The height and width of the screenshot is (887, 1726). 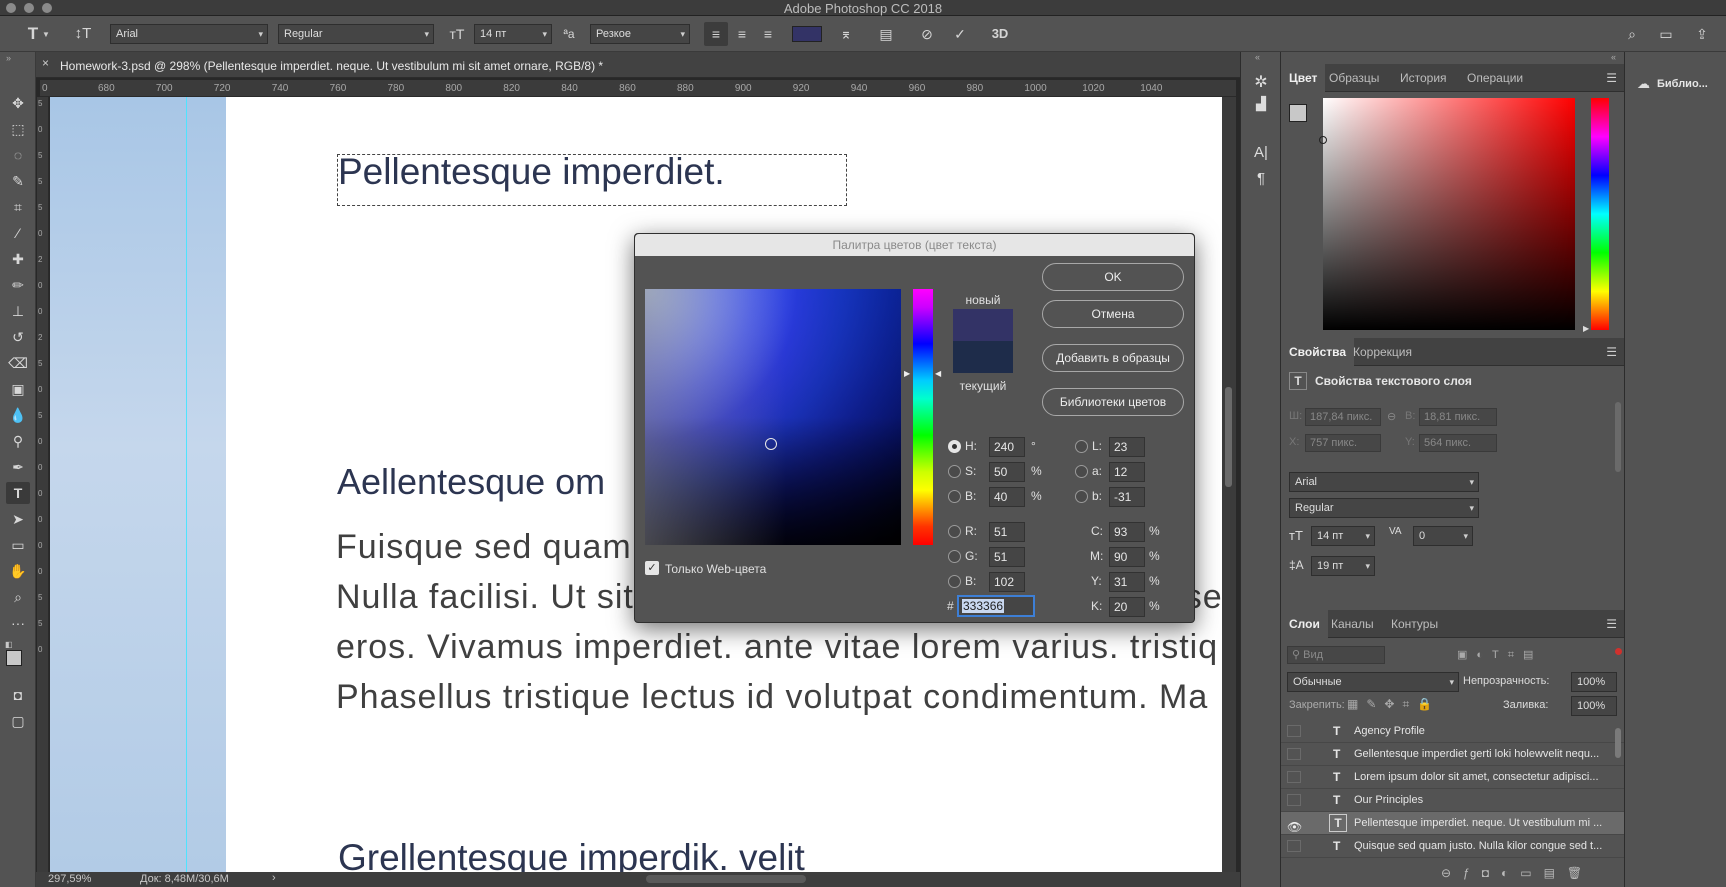 I want to click on b-input: 40, so click(x=1007, y=497).